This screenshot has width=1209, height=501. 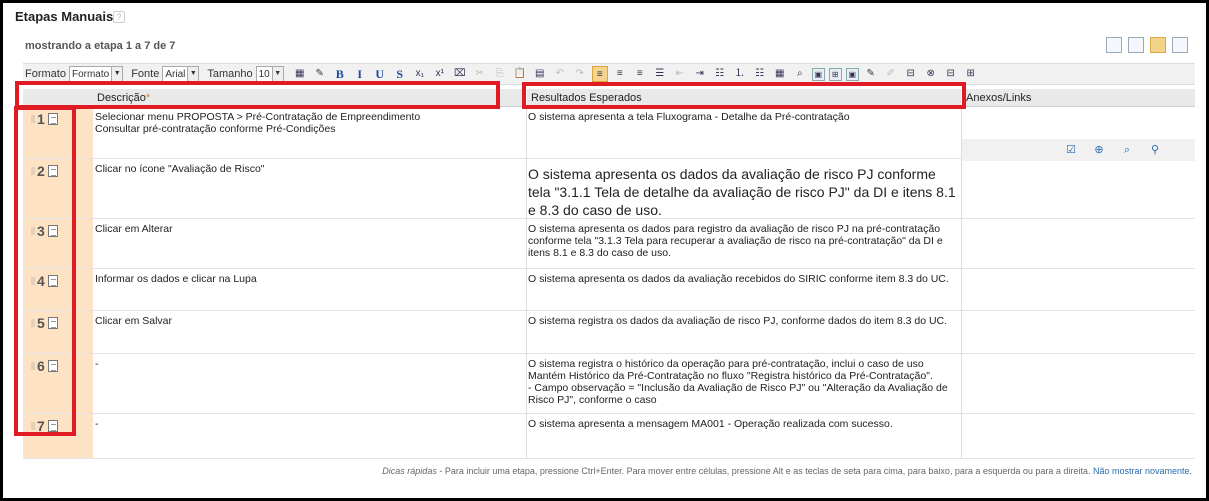 What do you see at coordinates (1147, 45) in the screenshot?
I see `view-switcher` at bounding box center [1147, 45].